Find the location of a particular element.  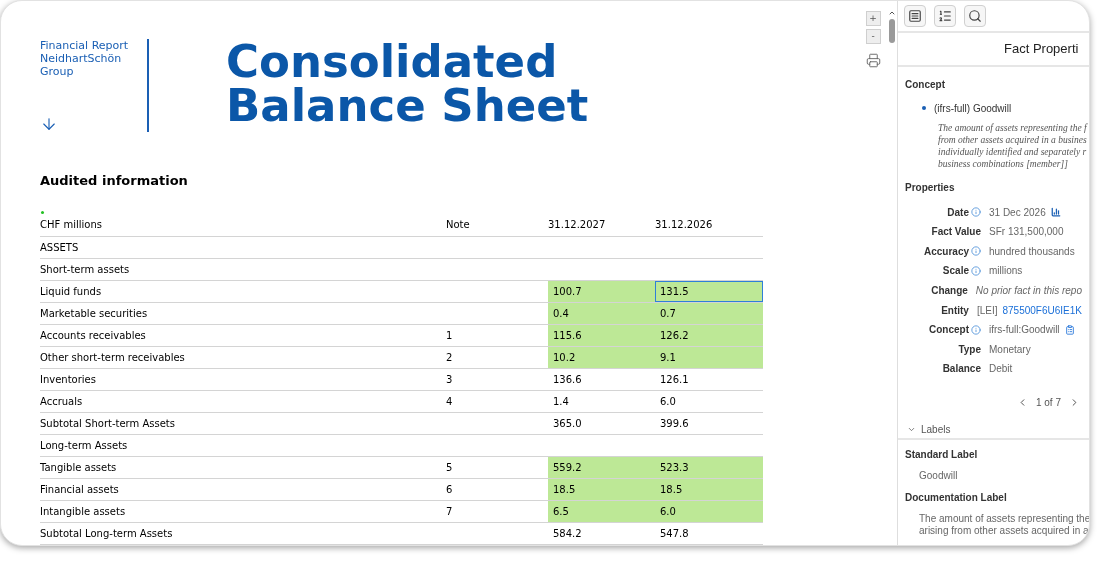

section-heading: Audited information is located at coordinates (114, 181).